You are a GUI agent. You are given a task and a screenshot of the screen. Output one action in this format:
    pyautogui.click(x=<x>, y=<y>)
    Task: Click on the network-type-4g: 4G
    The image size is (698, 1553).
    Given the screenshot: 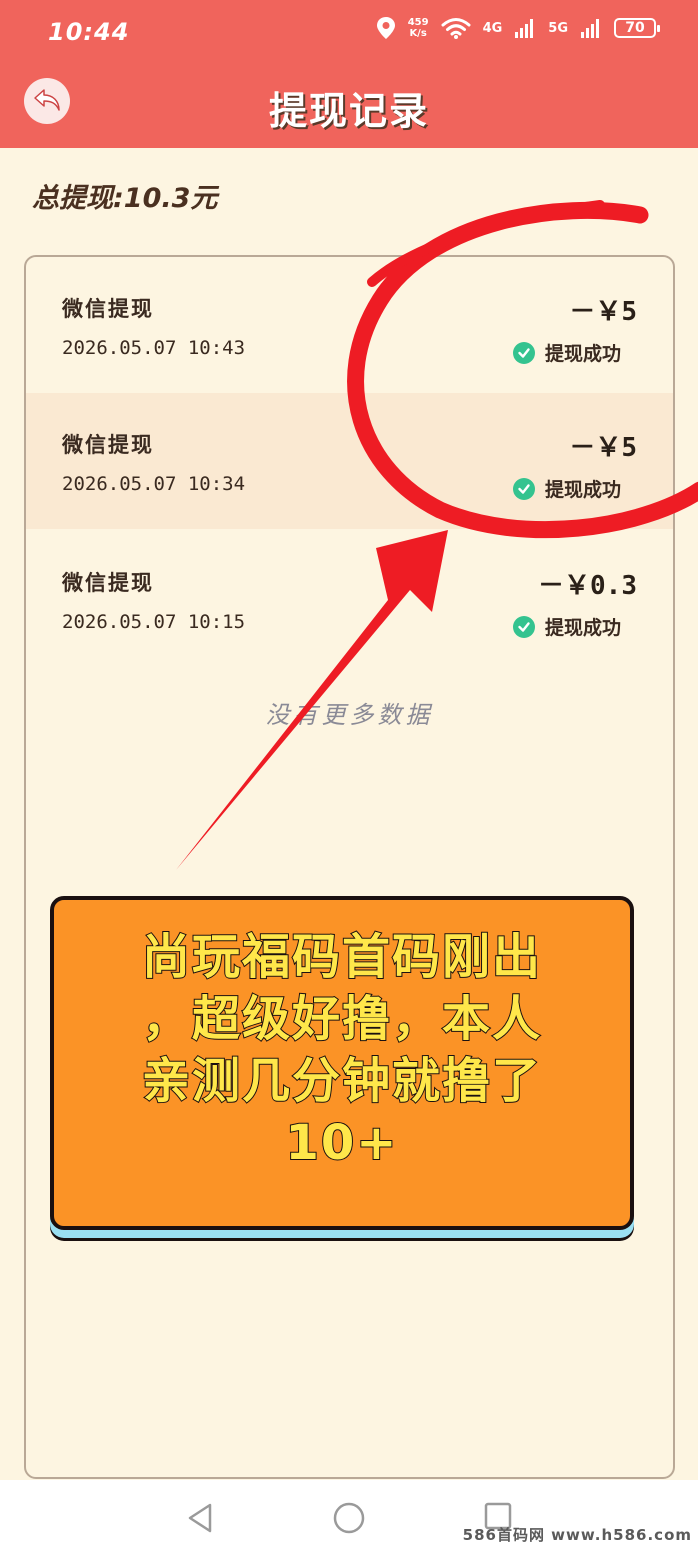 What is the action you would take?
    pyautogui.click(x=492, y=28)
    